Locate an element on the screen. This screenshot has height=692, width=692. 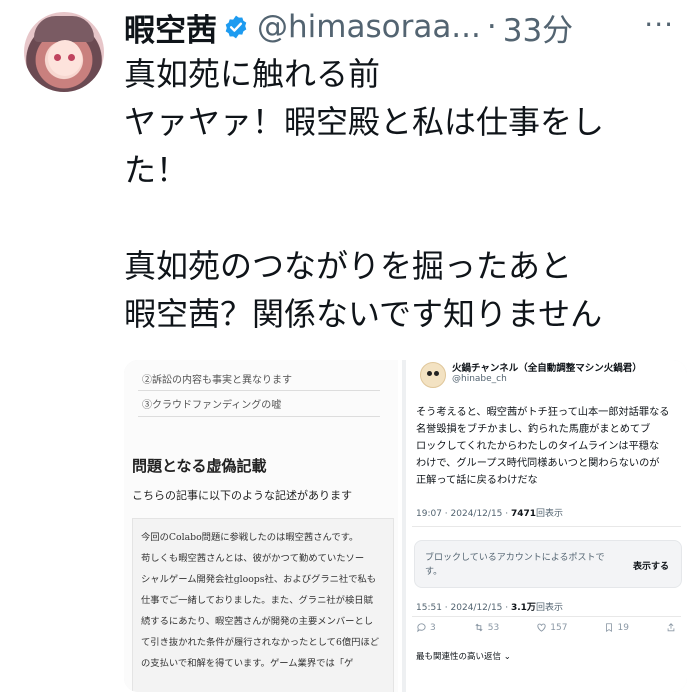
doc-quote-line: 仕事でご一緒しておりました。また、グラニ社が検日賦 is located at coordinates (257, 600).